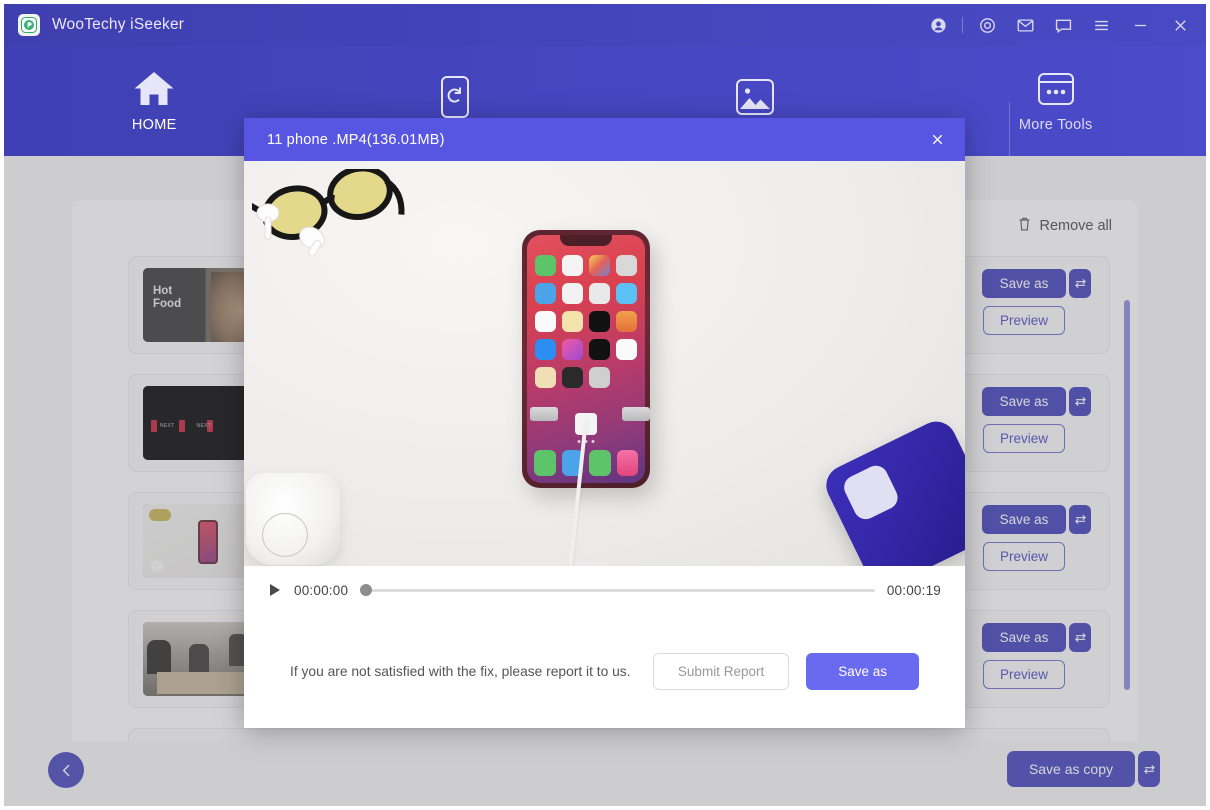 This screenshot has width=1210, height=810. What do you see at coordinates (586, 321) in the screenshot?
I see `app-grid` at bounding box center [586, 321].